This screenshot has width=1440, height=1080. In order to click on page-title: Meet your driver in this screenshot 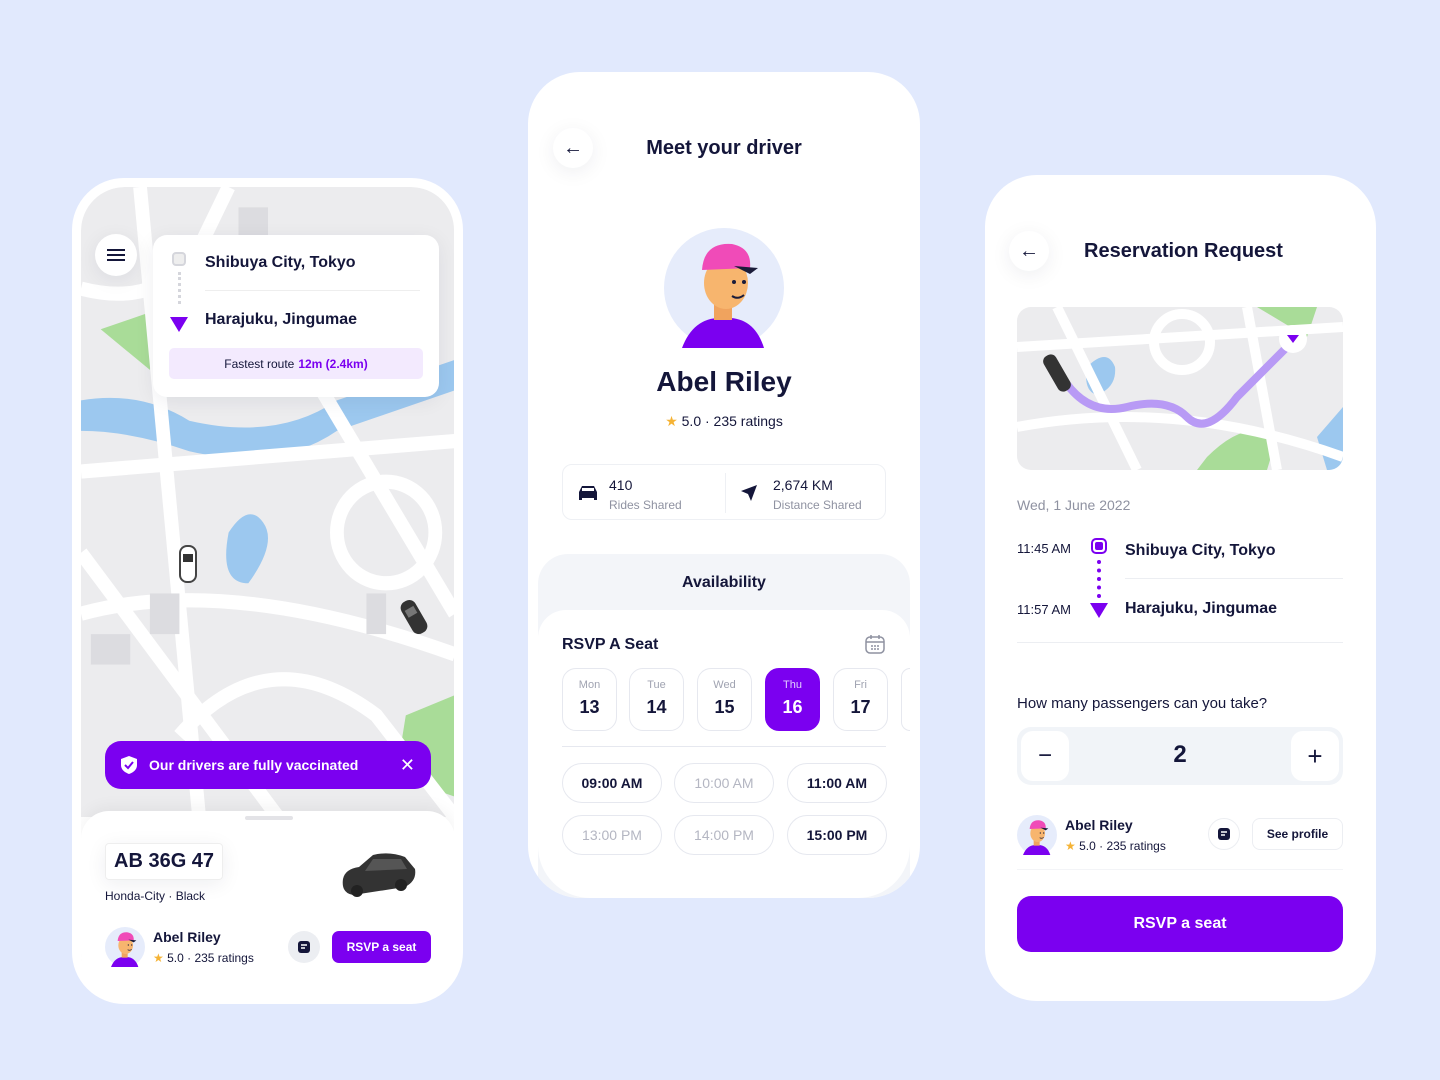, I will do `click(724, 148)`.